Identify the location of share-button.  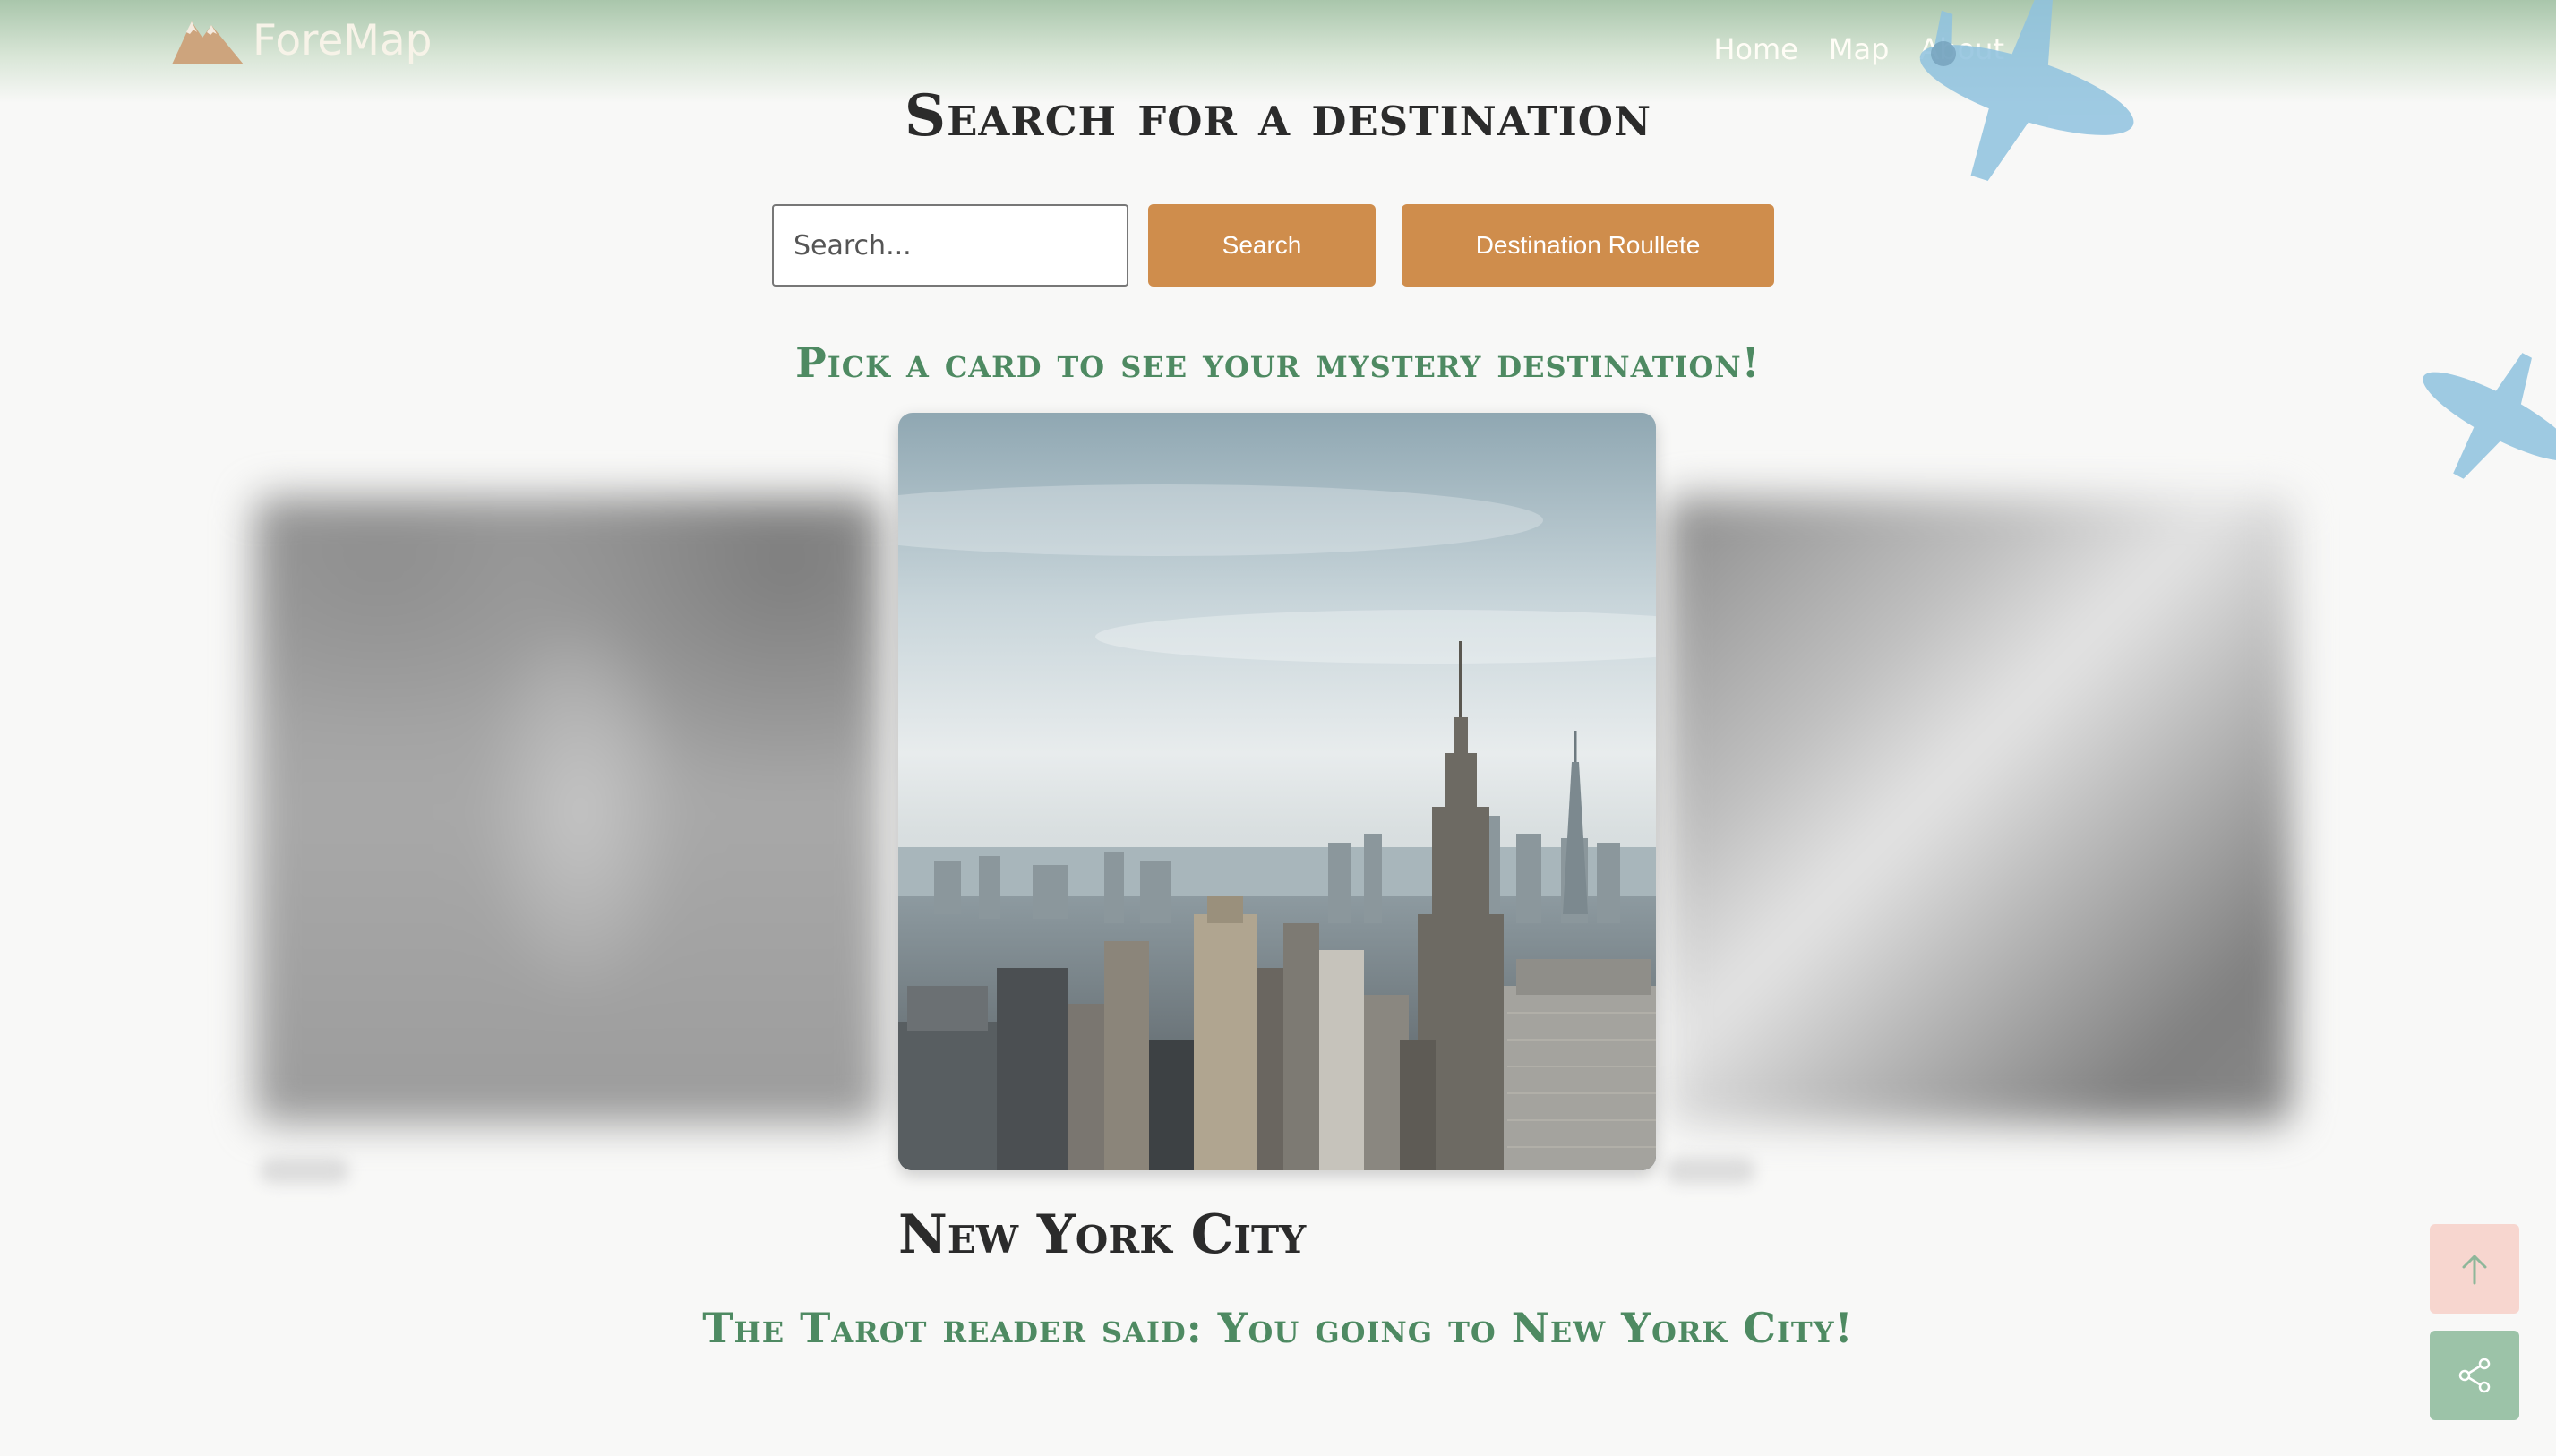
(2474, 1375).